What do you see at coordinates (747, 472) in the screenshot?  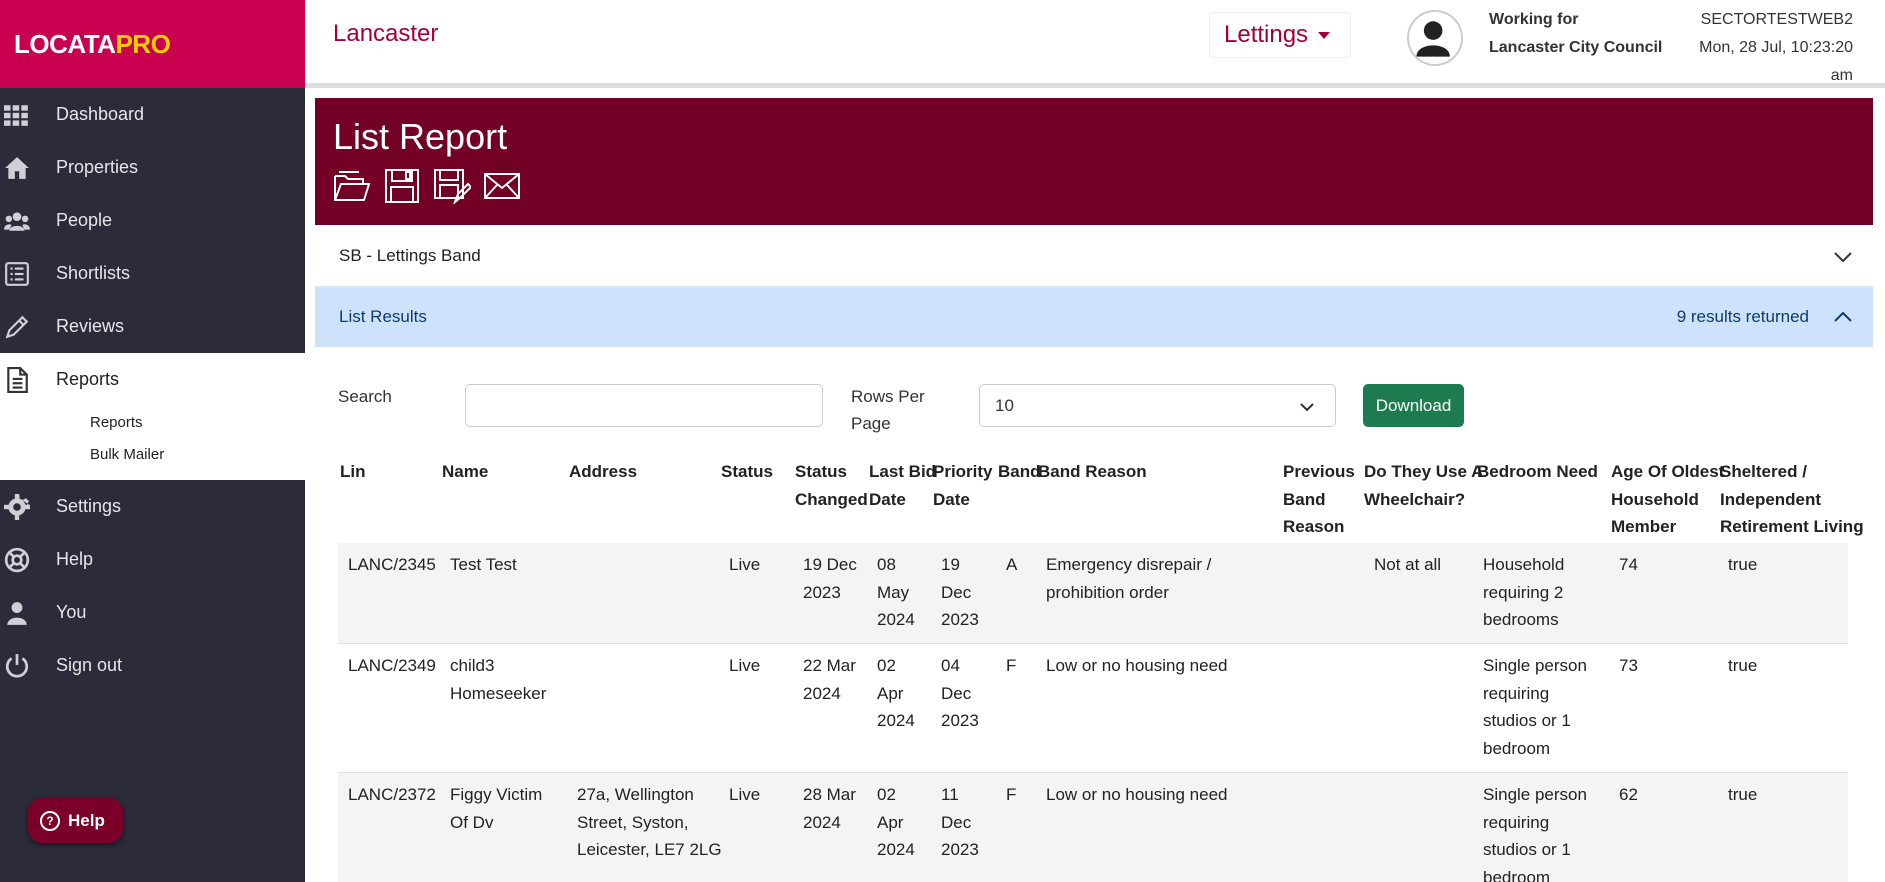 I see `column-header: Status` at bounding box center [747, 472].